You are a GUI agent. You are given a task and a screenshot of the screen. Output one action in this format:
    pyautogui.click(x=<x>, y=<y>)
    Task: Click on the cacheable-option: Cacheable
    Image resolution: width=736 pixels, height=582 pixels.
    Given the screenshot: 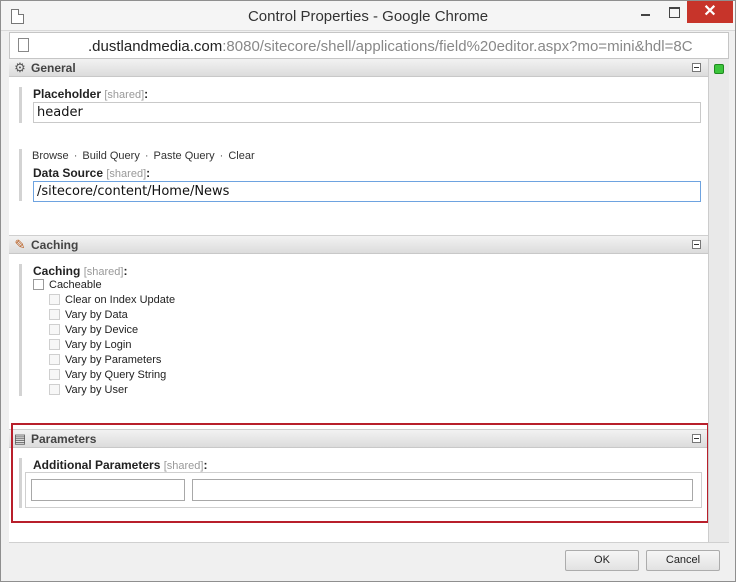 What is the action you would take?
    pyautogui.click(x=67, y=286)
    